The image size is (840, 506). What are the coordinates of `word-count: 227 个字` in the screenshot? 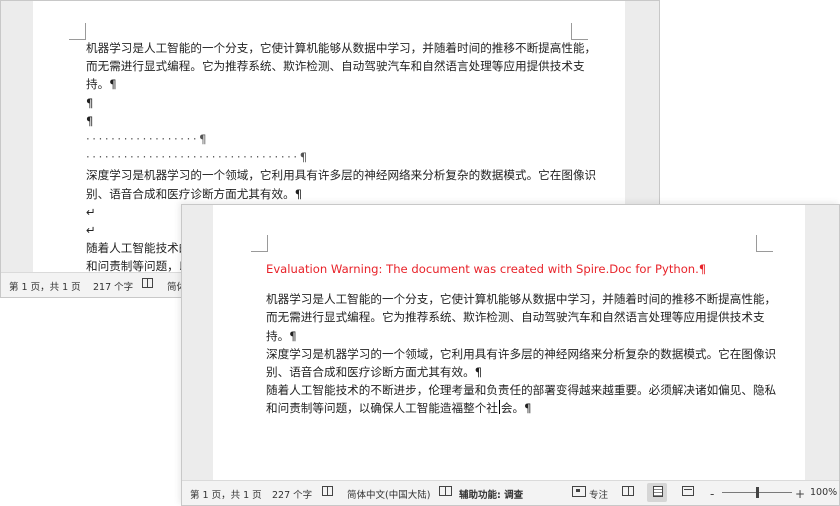 It's located at (292, 494).